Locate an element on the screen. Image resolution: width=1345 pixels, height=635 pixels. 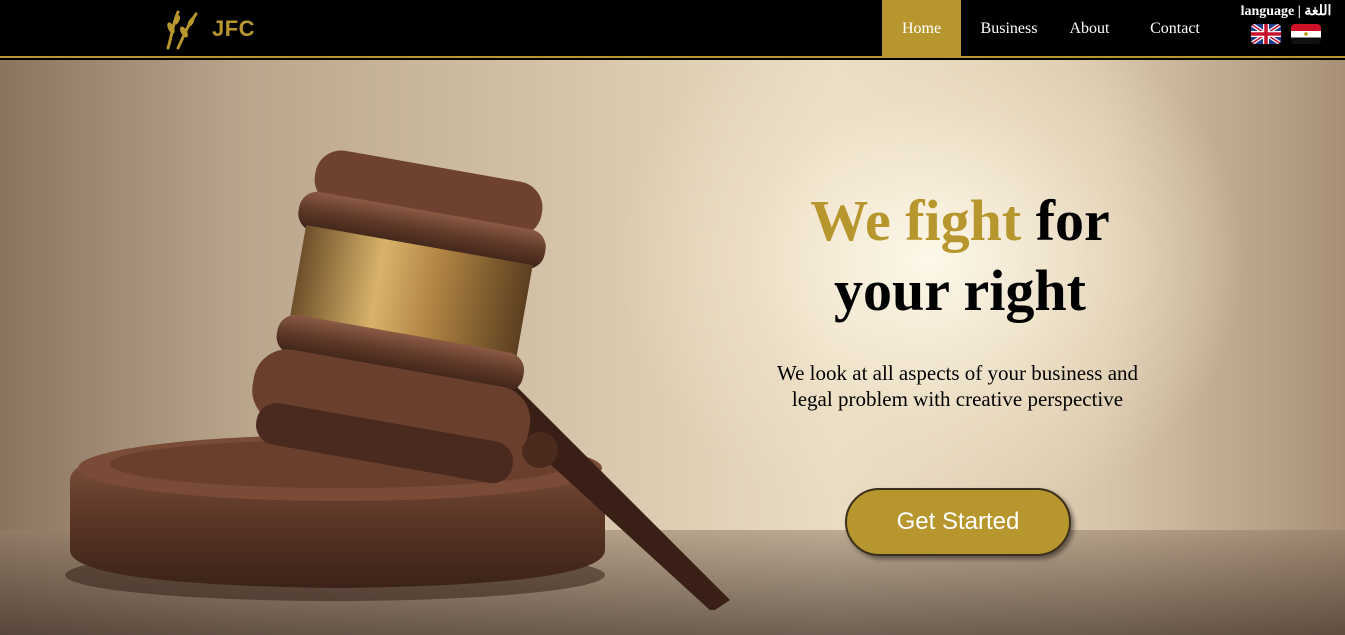
language-label: language | اللغة is located at coordinates (1286, 11).